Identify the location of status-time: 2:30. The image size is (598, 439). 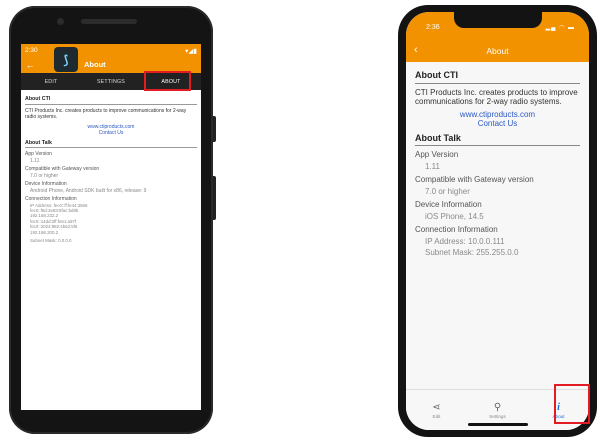
(31, 50).